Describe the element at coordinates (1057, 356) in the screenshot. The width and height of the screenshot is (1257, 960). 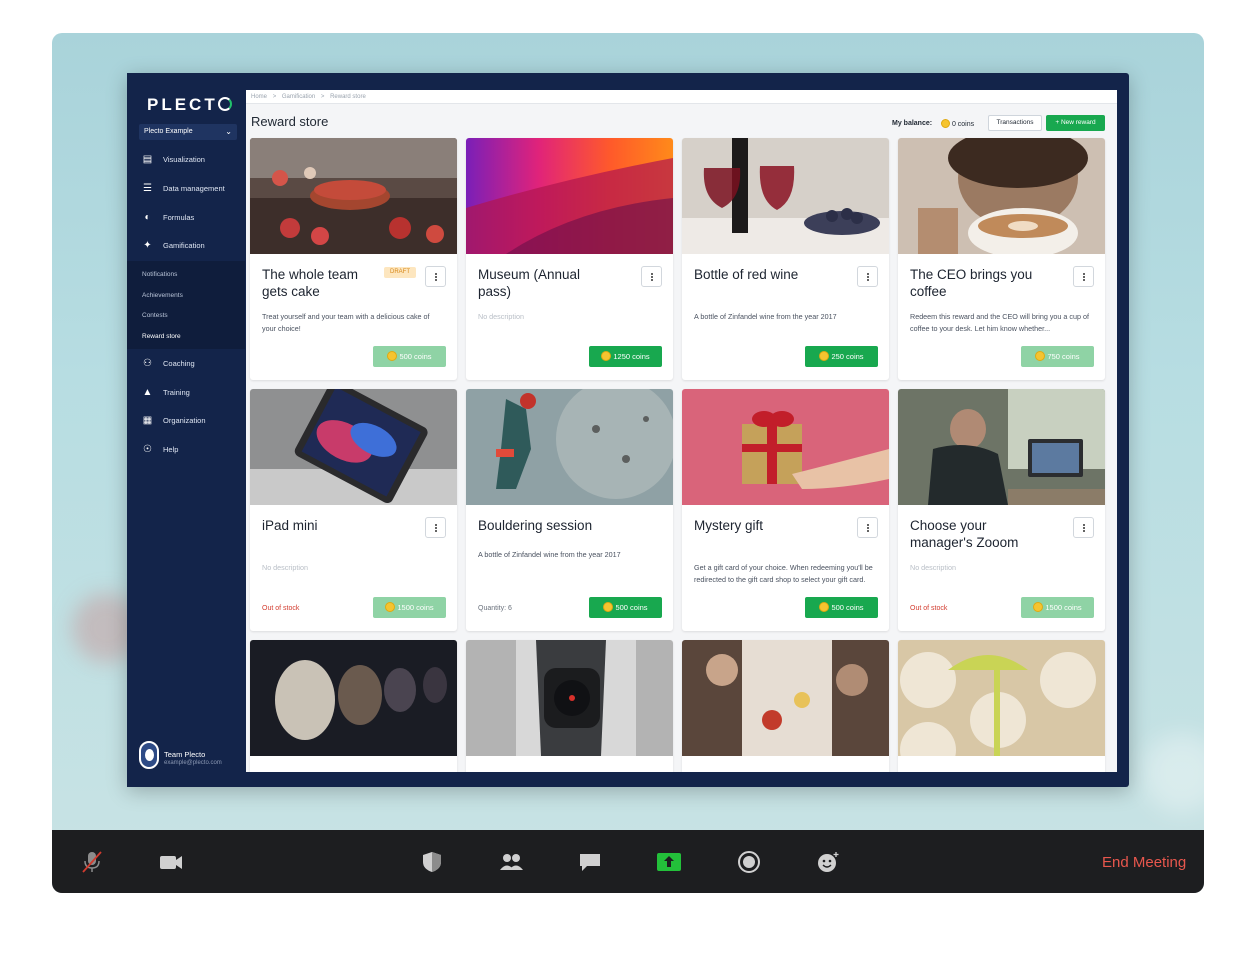
I see `redeem-button: 750 coins` at that location.